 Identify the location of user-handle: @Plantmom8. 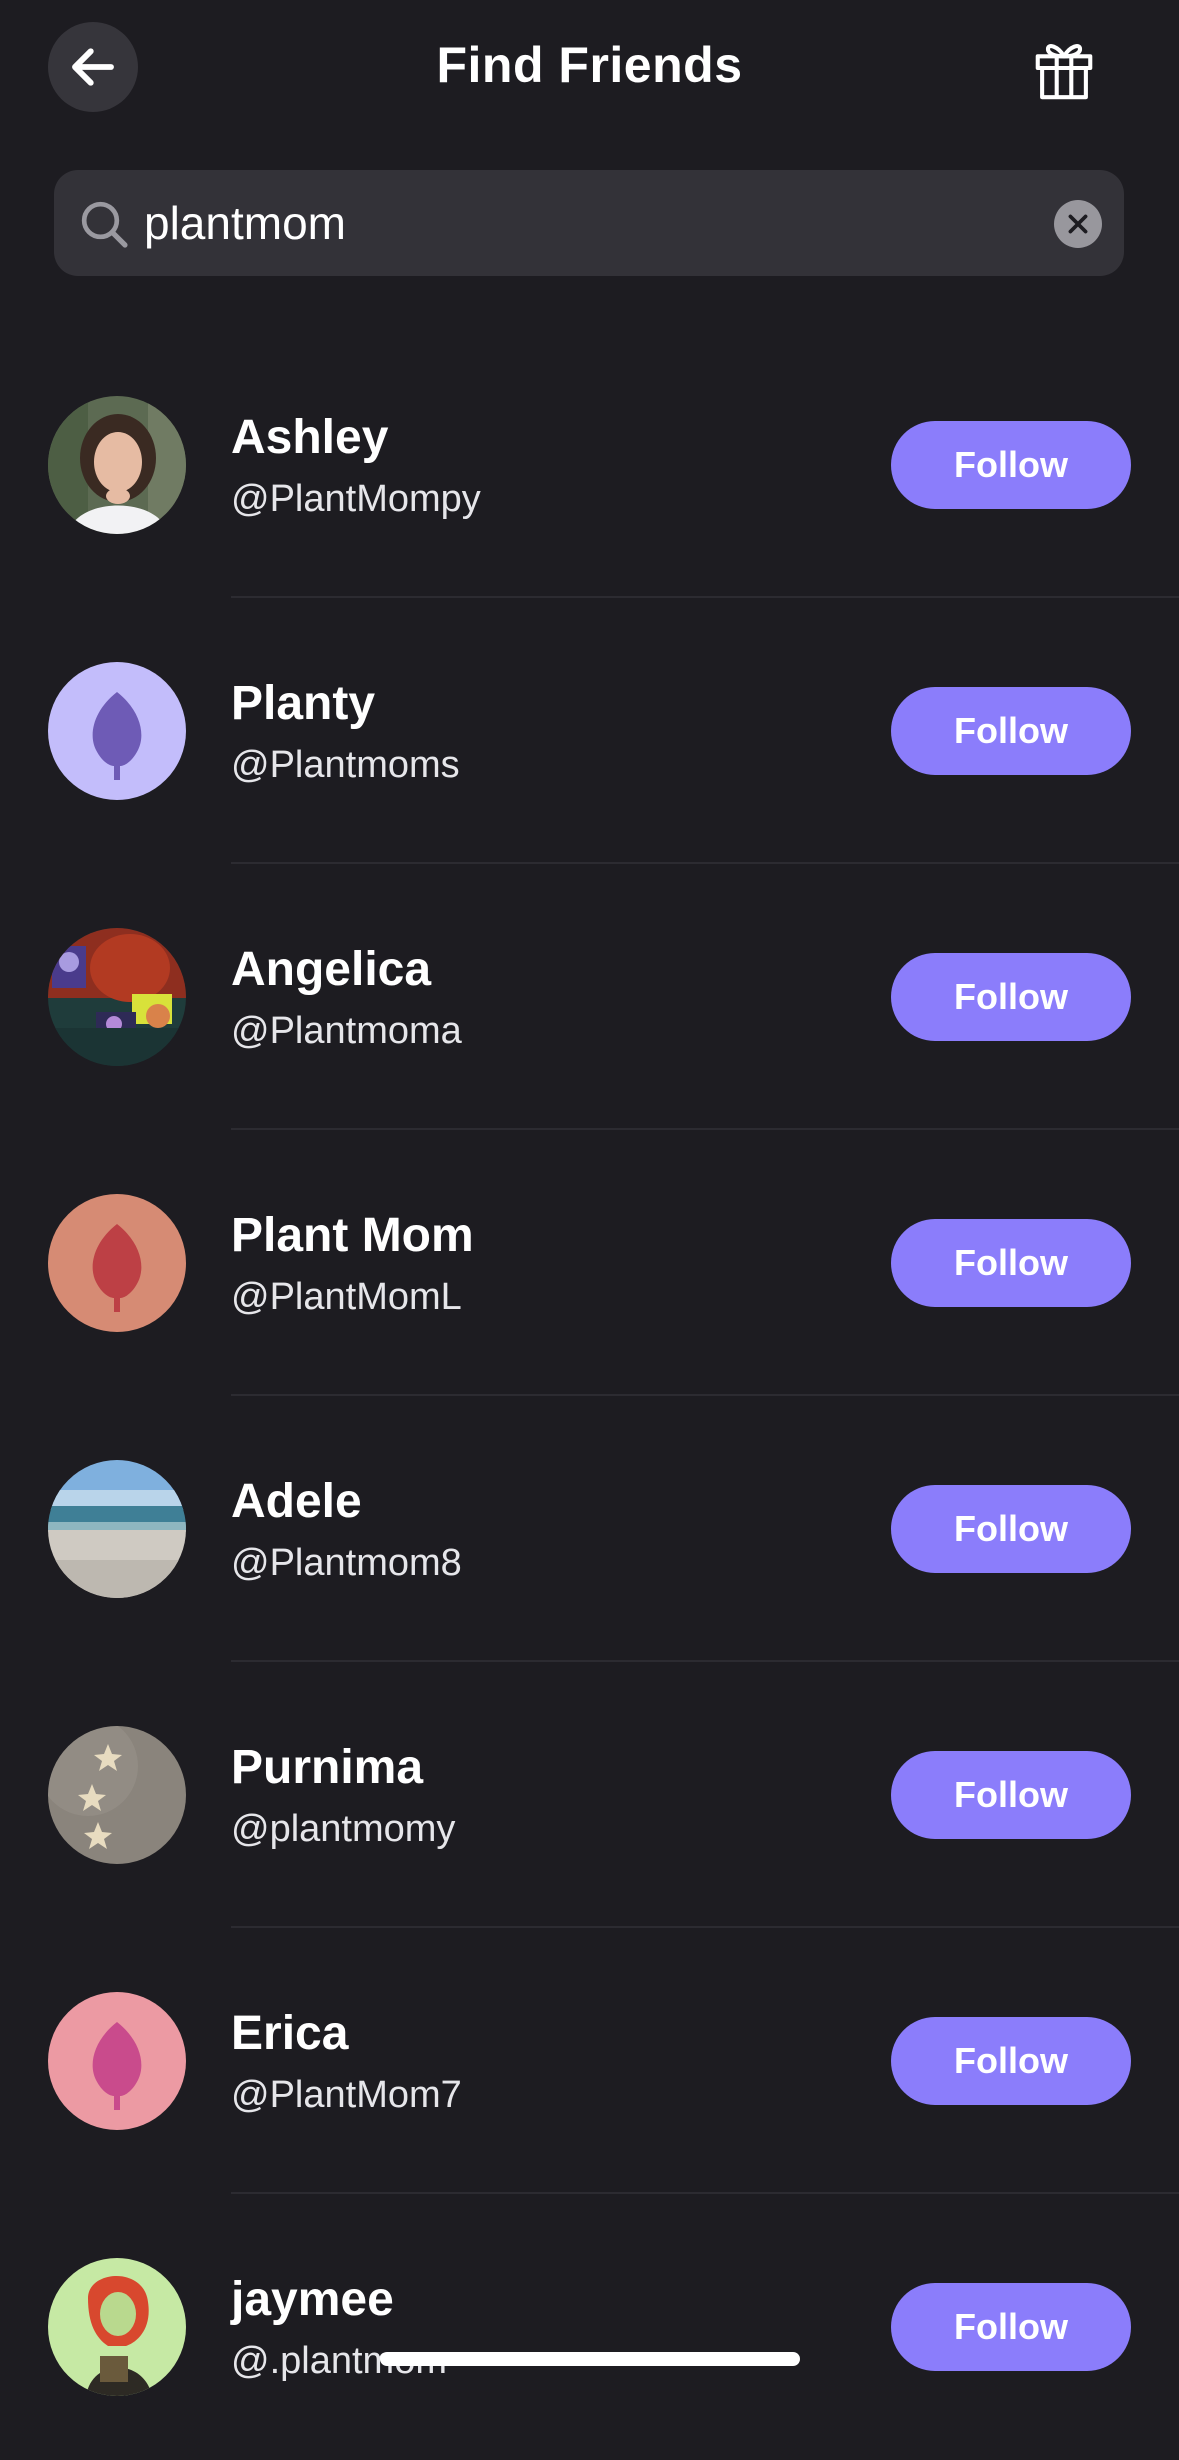
(346, 1563).